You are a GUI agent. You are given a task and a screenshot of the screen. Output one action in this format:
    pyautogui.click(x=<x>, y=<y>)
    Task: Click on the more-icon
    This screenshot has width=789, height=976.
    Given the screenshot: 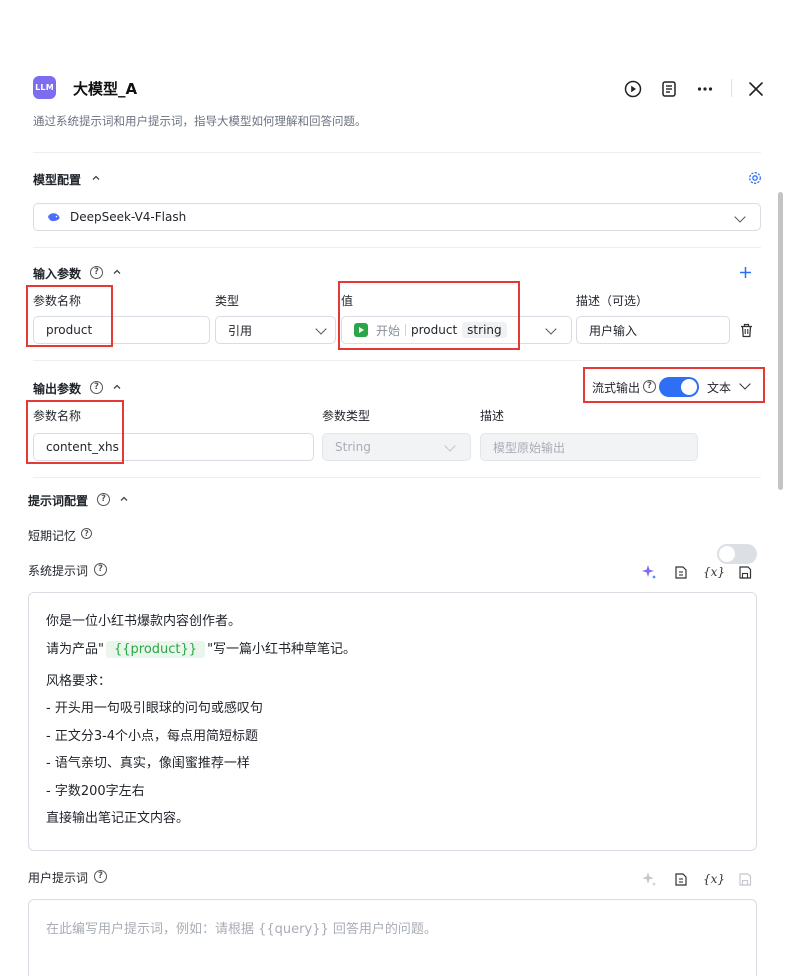 What is the action you would take?
    pyautogui.click(x=705, y=89)
    